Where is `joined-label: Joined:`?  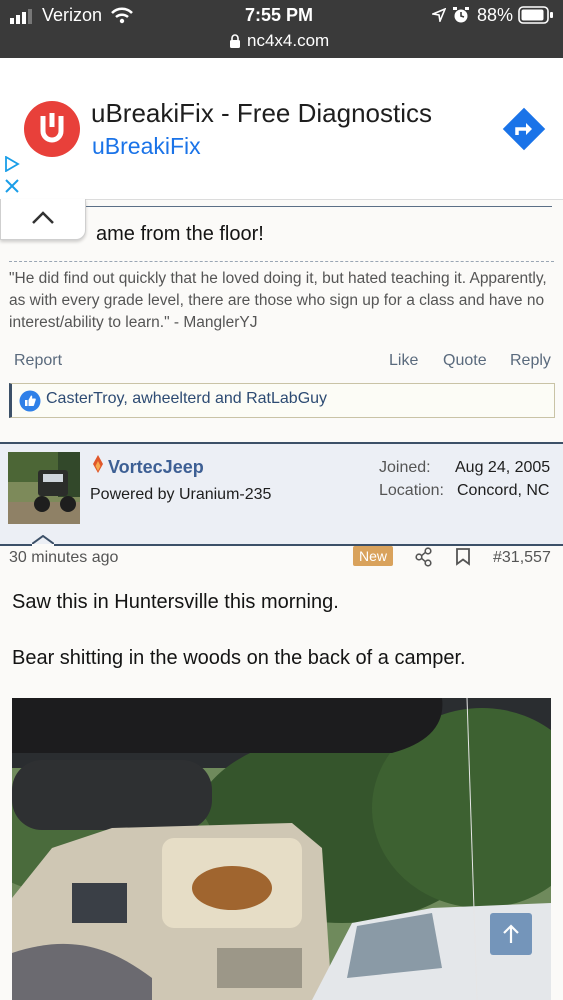
joined-label: Joined: is located at coordinates (405, 467).